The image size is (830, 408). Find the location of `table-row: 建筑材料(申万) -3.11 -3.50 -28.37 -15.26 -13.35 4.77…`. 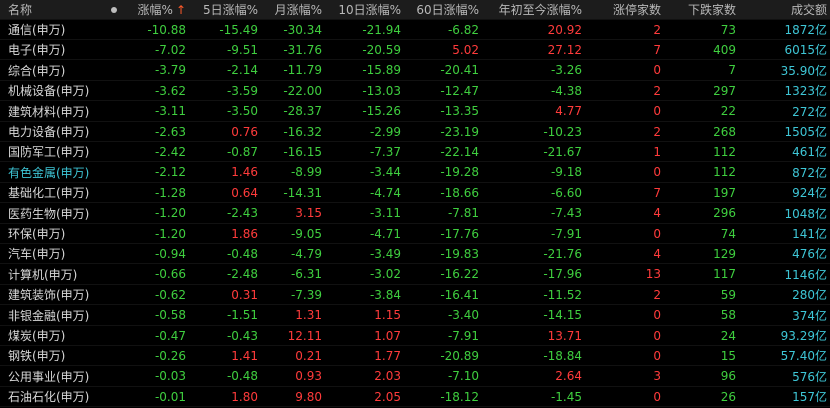

table-row: 建筑材料(申万) -3.11 -3.50 -28.37 -15.26 -13.35 4.77… is located at coordinates (415, 112).